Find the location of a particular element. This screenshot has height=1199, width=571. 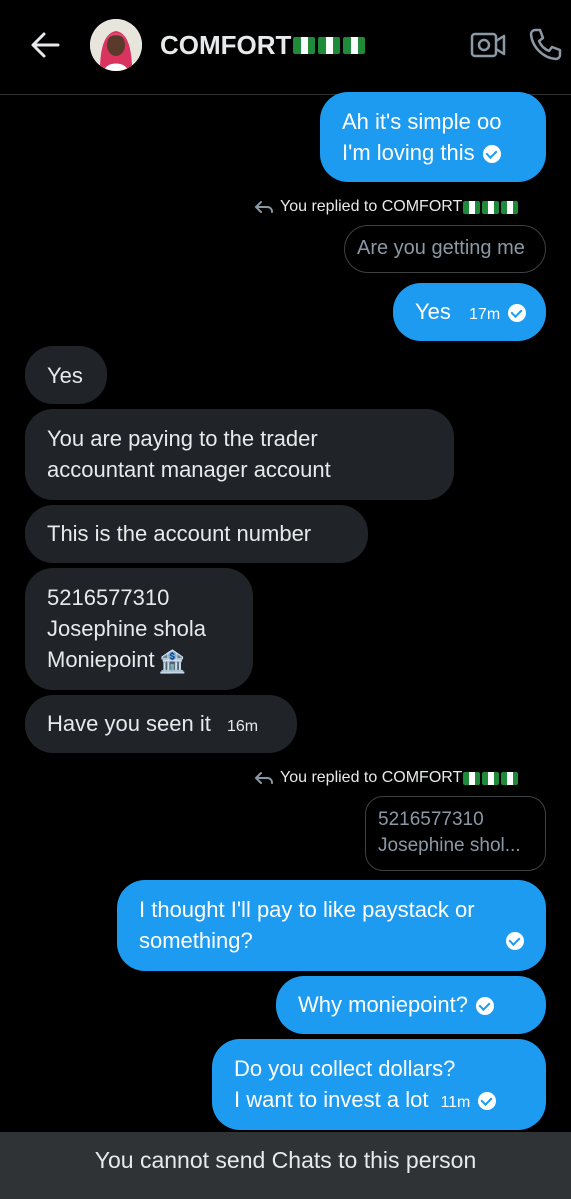

message-bubble-received: Have you seen it 16m is located at coordinates (161, 724).